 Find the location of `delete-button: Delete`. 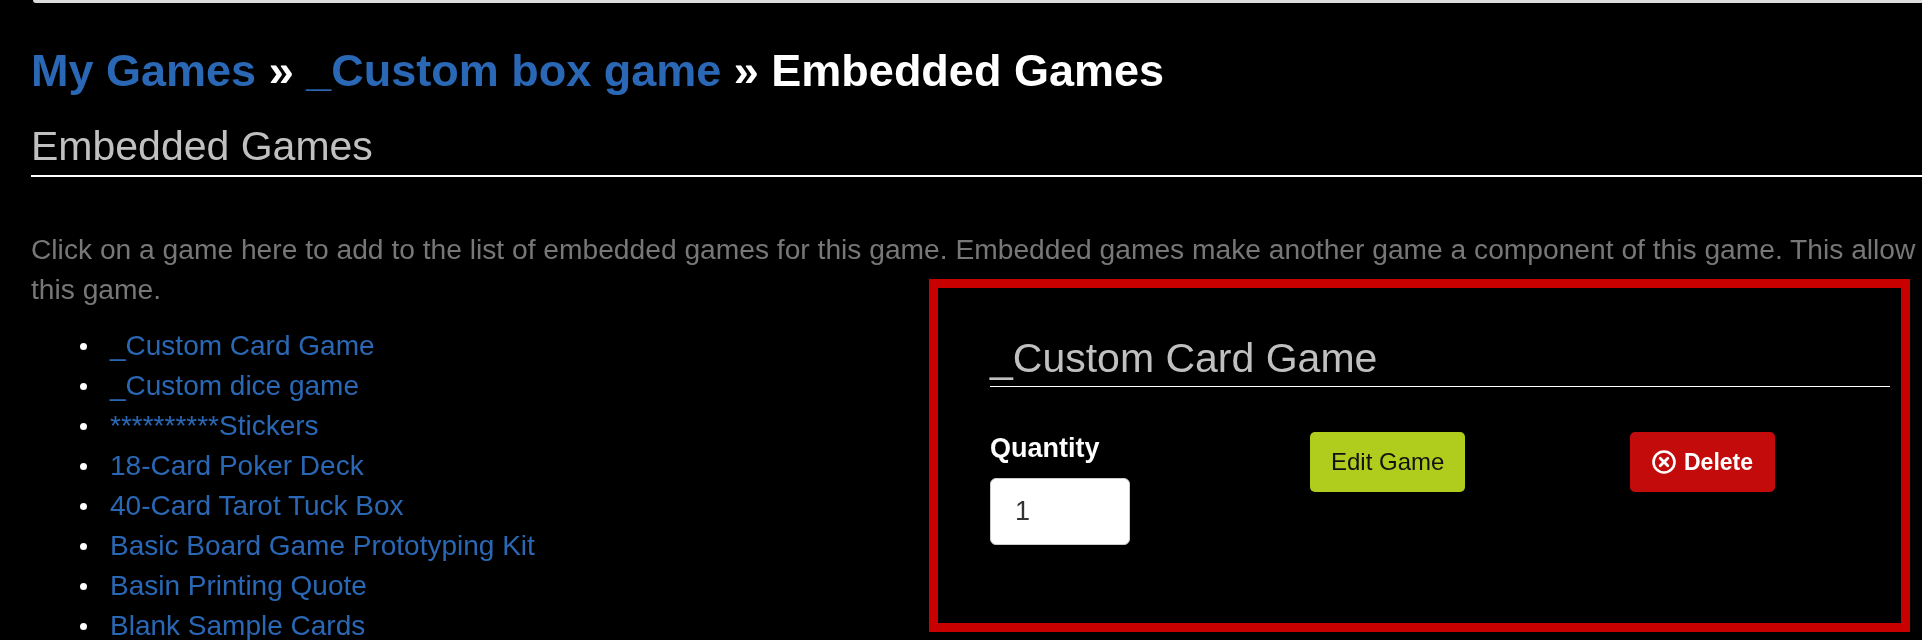

delete-button: Delete is located at coordinates (1703, 462).